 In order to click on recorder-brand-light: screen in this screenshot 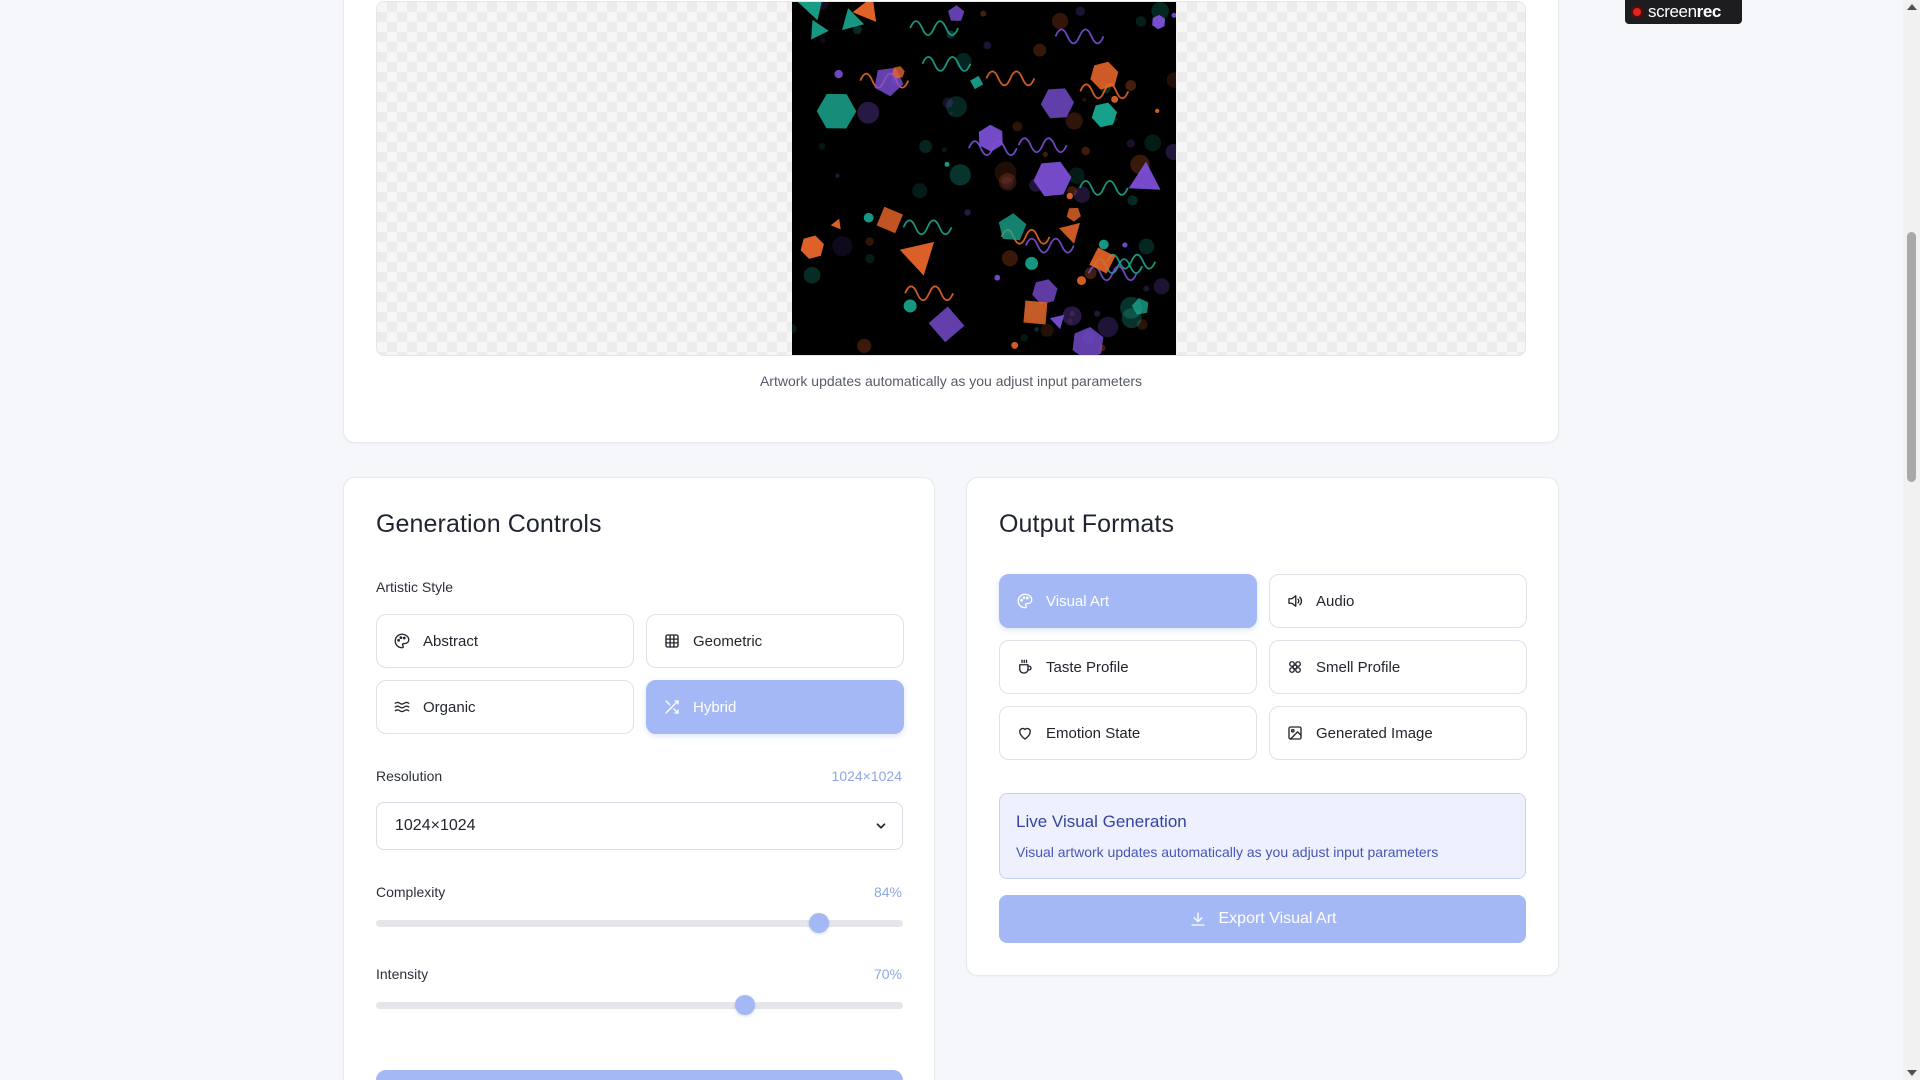, I will do `click(1672, 11)`.